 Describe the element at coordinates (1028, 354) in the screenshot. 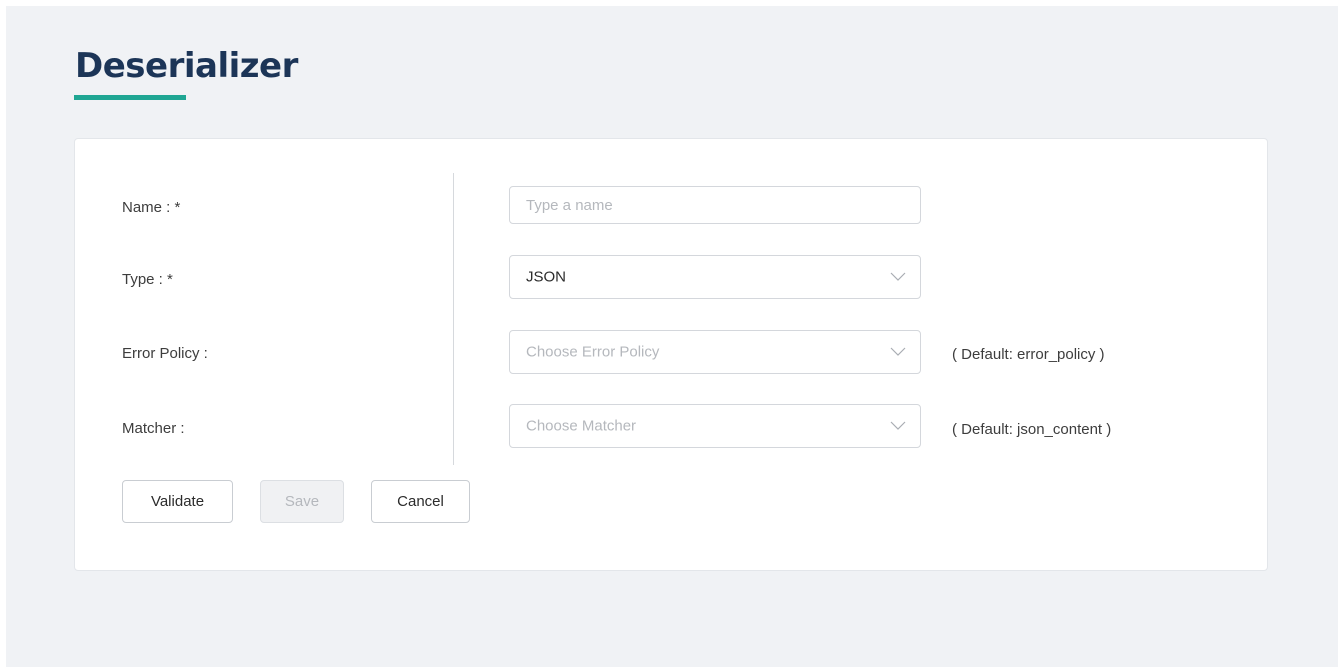

I see `error-policy-default-hint: ( Default: error_policy )` at that location.